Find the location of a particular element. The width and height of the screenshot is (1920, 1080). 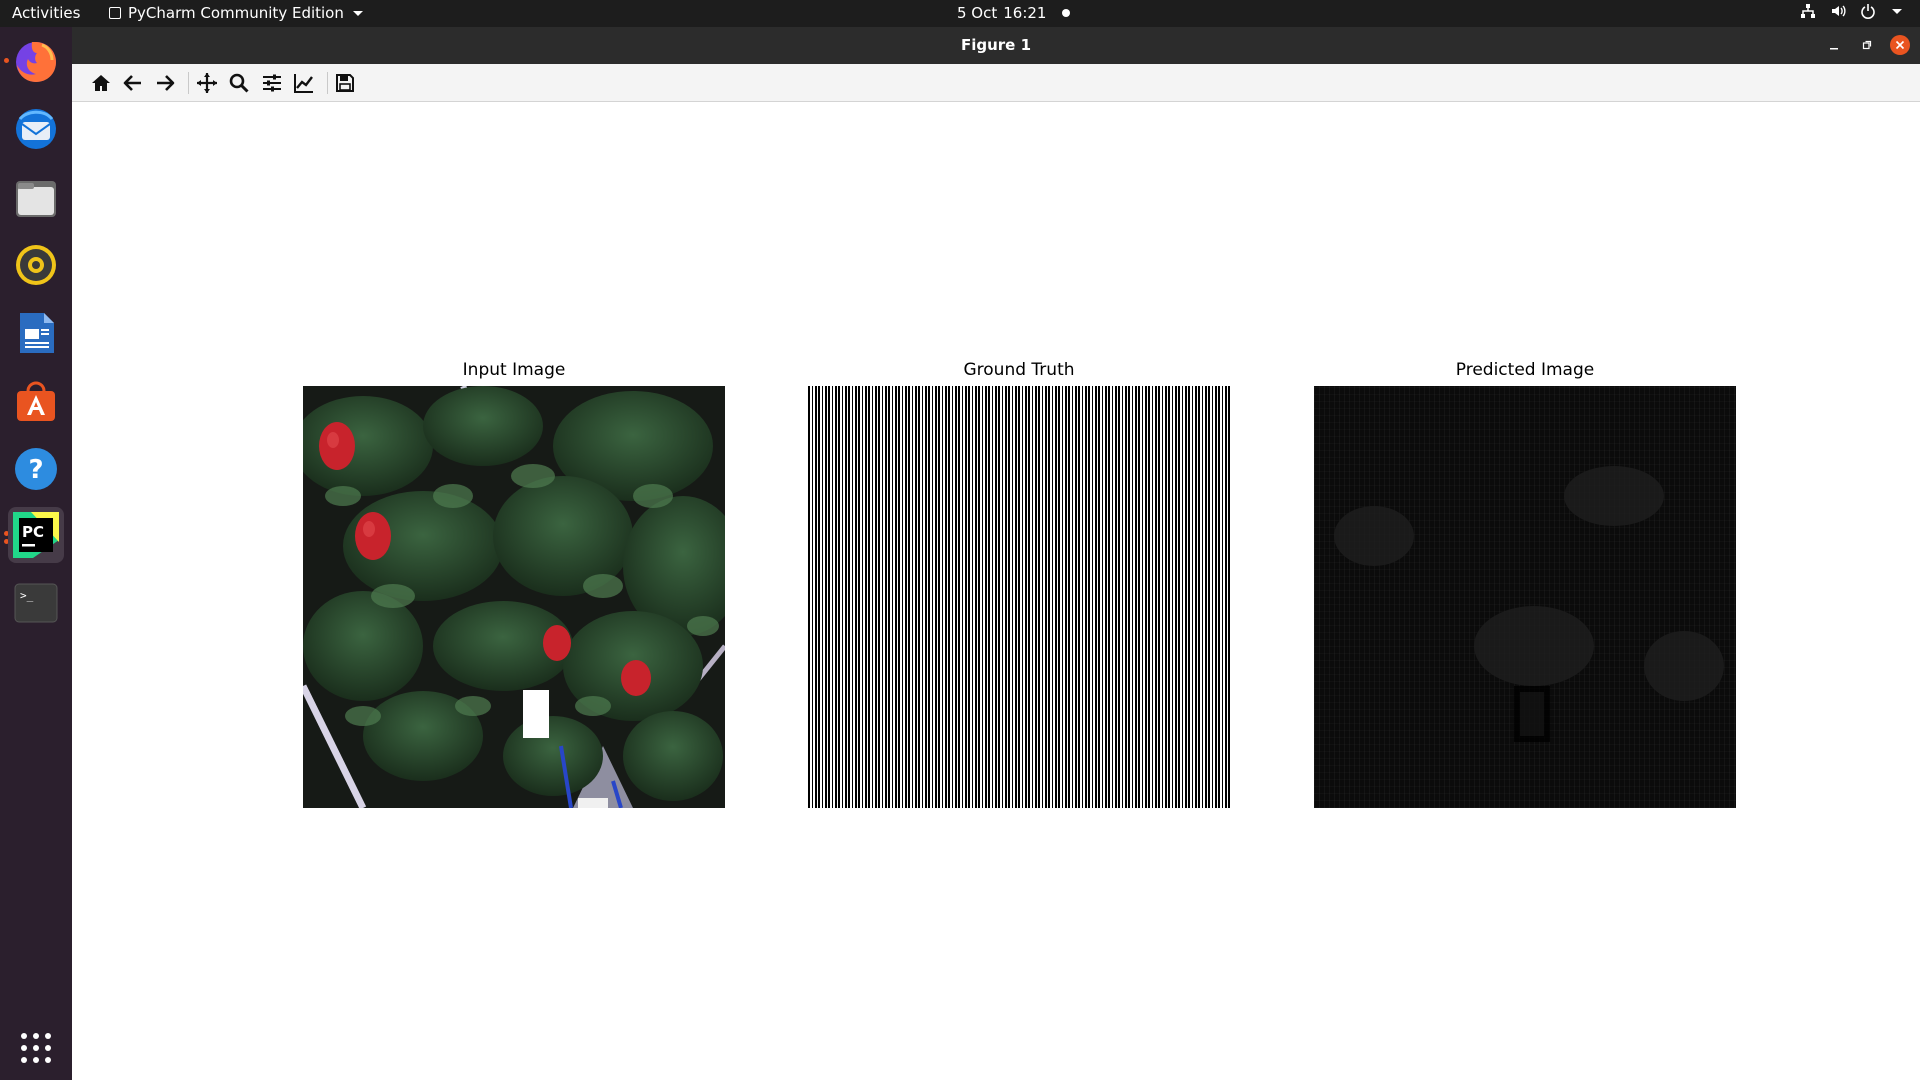

minimize-icon is located at coordinates (1834, 49).